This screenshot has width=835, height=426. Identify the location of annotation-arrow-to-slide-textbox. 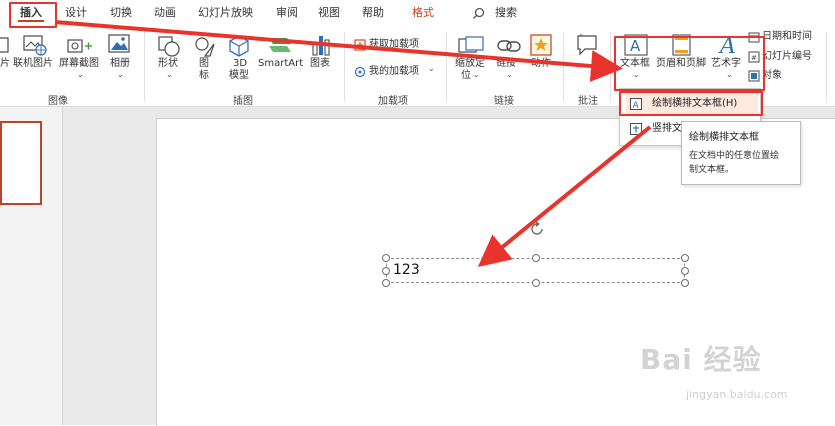
(564, 196).